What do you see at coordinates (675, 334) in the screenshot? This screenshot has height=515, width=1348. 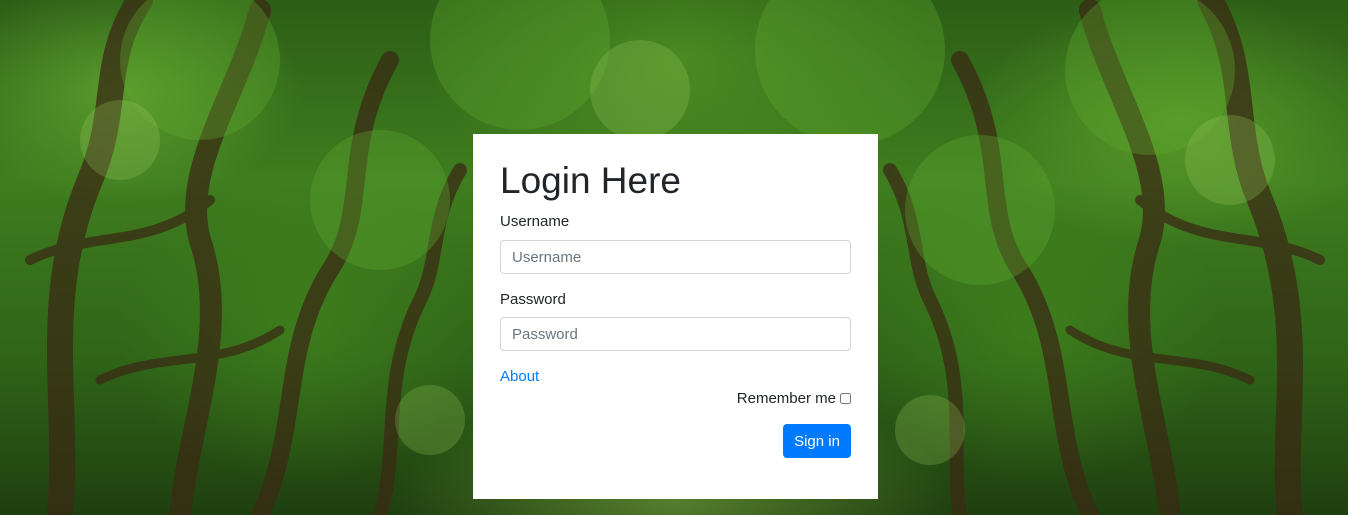 I see `password-input` at bounding box center [675, 334].